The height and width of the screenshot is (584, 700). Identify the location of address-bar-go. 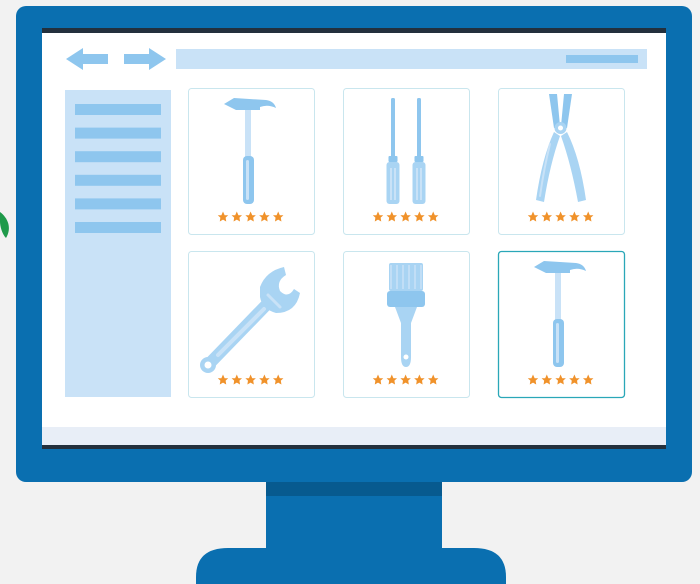
(602, 59).